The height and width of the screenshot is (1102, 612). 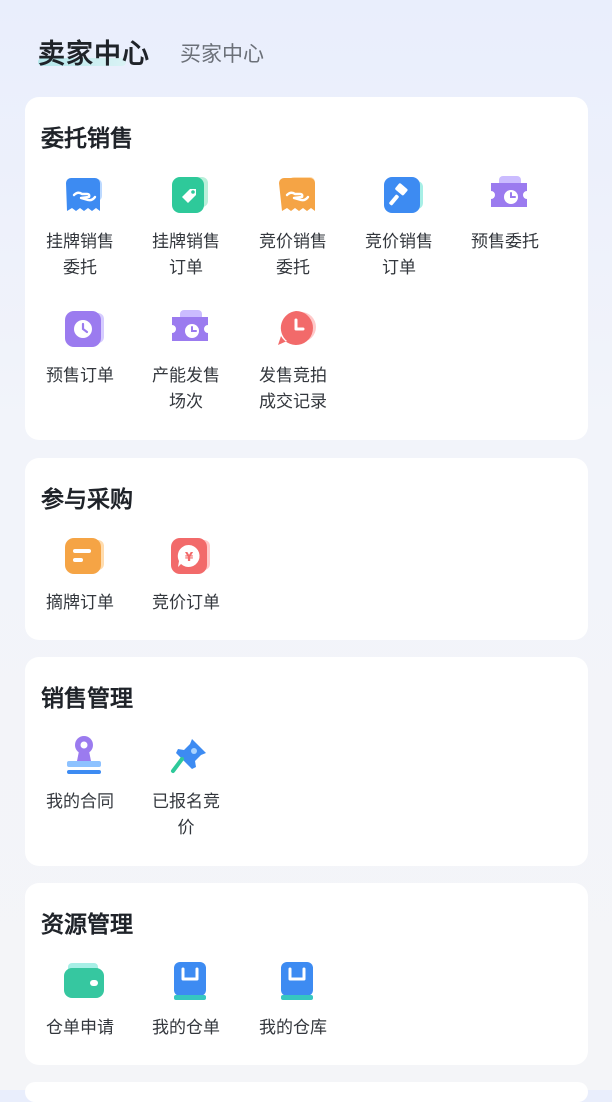 What do you see at coordinates (80, 802) in the screenshot?
I see `menu-item-label: 我的合同` at bounding box center [80, 802].